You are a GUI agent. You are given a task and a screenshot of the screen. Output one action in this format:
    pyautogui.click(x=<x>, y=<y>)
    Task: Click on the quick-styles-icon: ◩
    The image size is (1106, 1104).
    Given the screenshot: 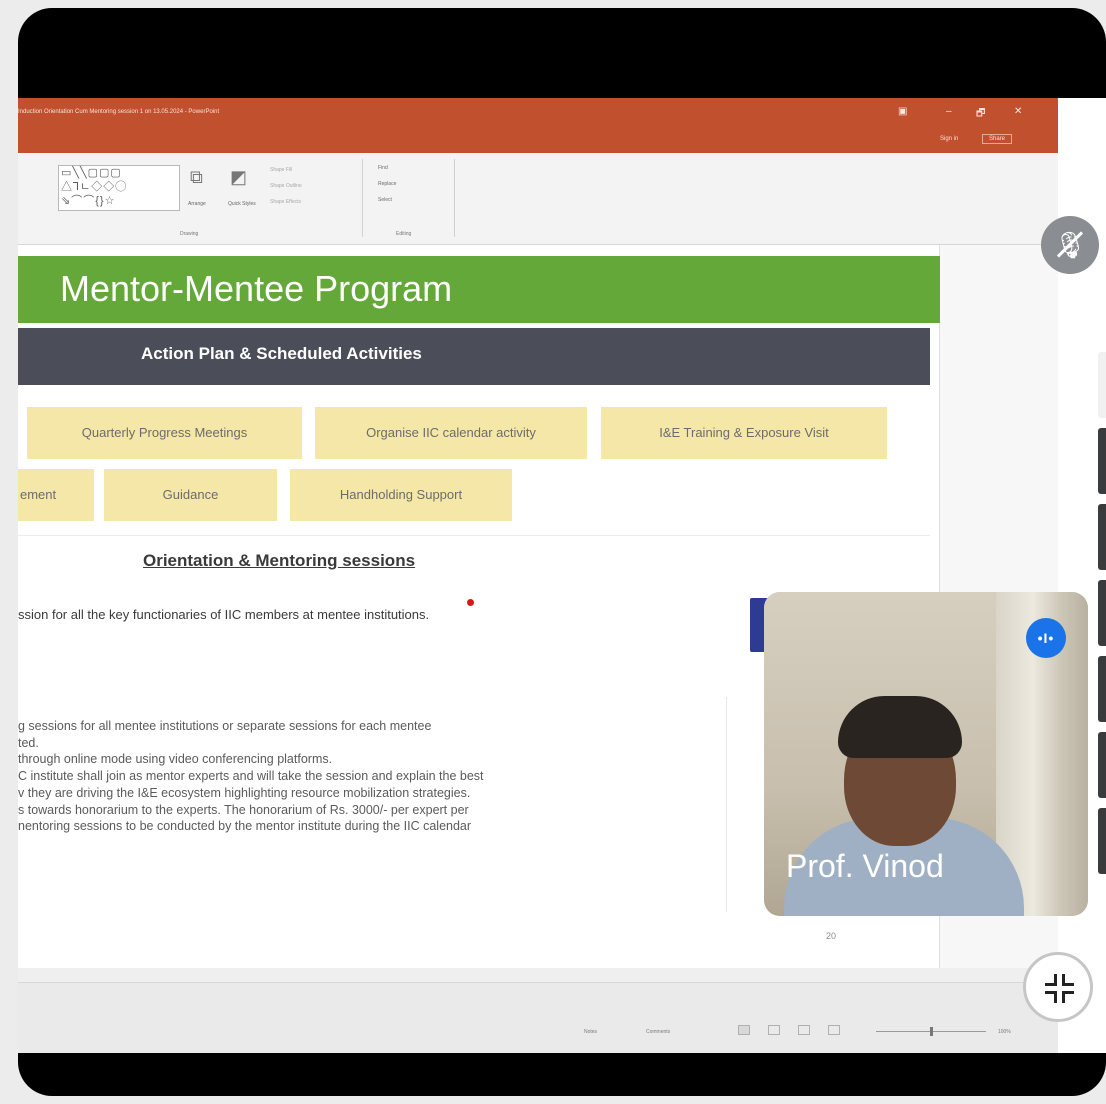 What is the action you would take?
    pyautogui.click(x=238, y=177)
    